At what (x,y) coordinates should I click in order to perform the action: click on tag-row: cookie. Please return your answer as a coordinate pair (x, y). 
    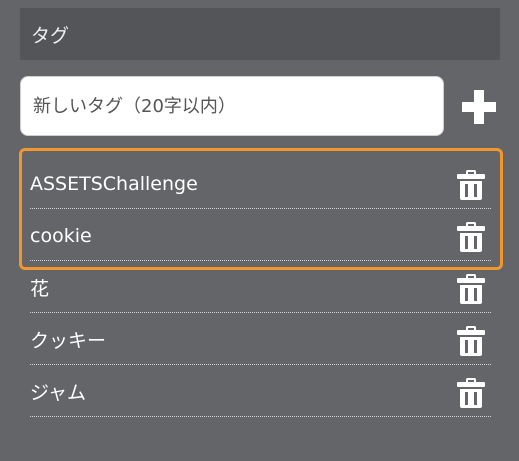
    Looking at the image, I should click on (260, 235).